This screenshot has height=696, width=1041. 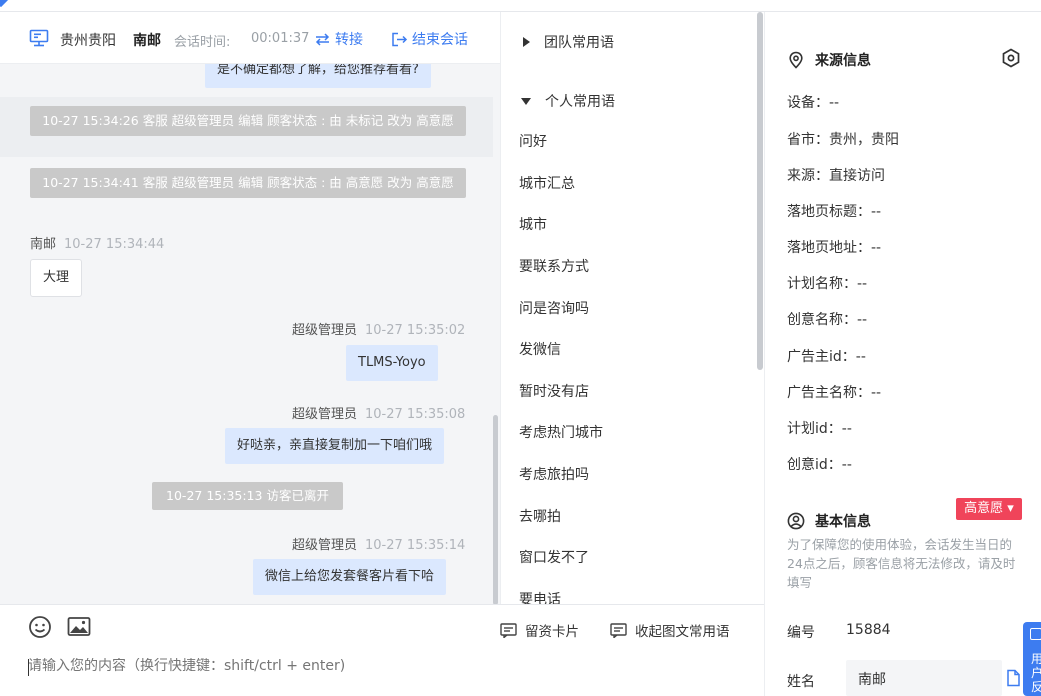 I want to click on phrase-item: 考虑热门城市, so click(x=561, y=432).